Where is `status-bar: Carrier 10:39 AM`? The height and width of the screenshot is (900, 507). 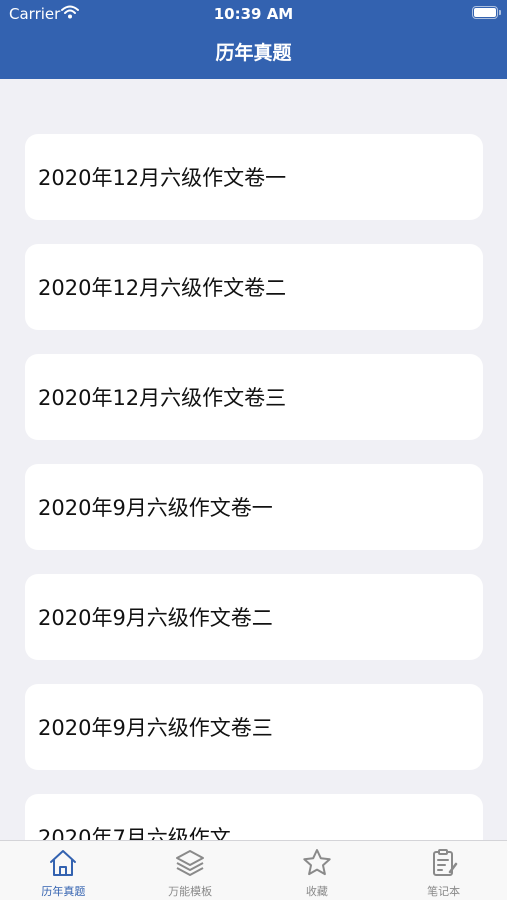
status-bar: Carrier 10:39 AM is located at coordinates (253, 14).